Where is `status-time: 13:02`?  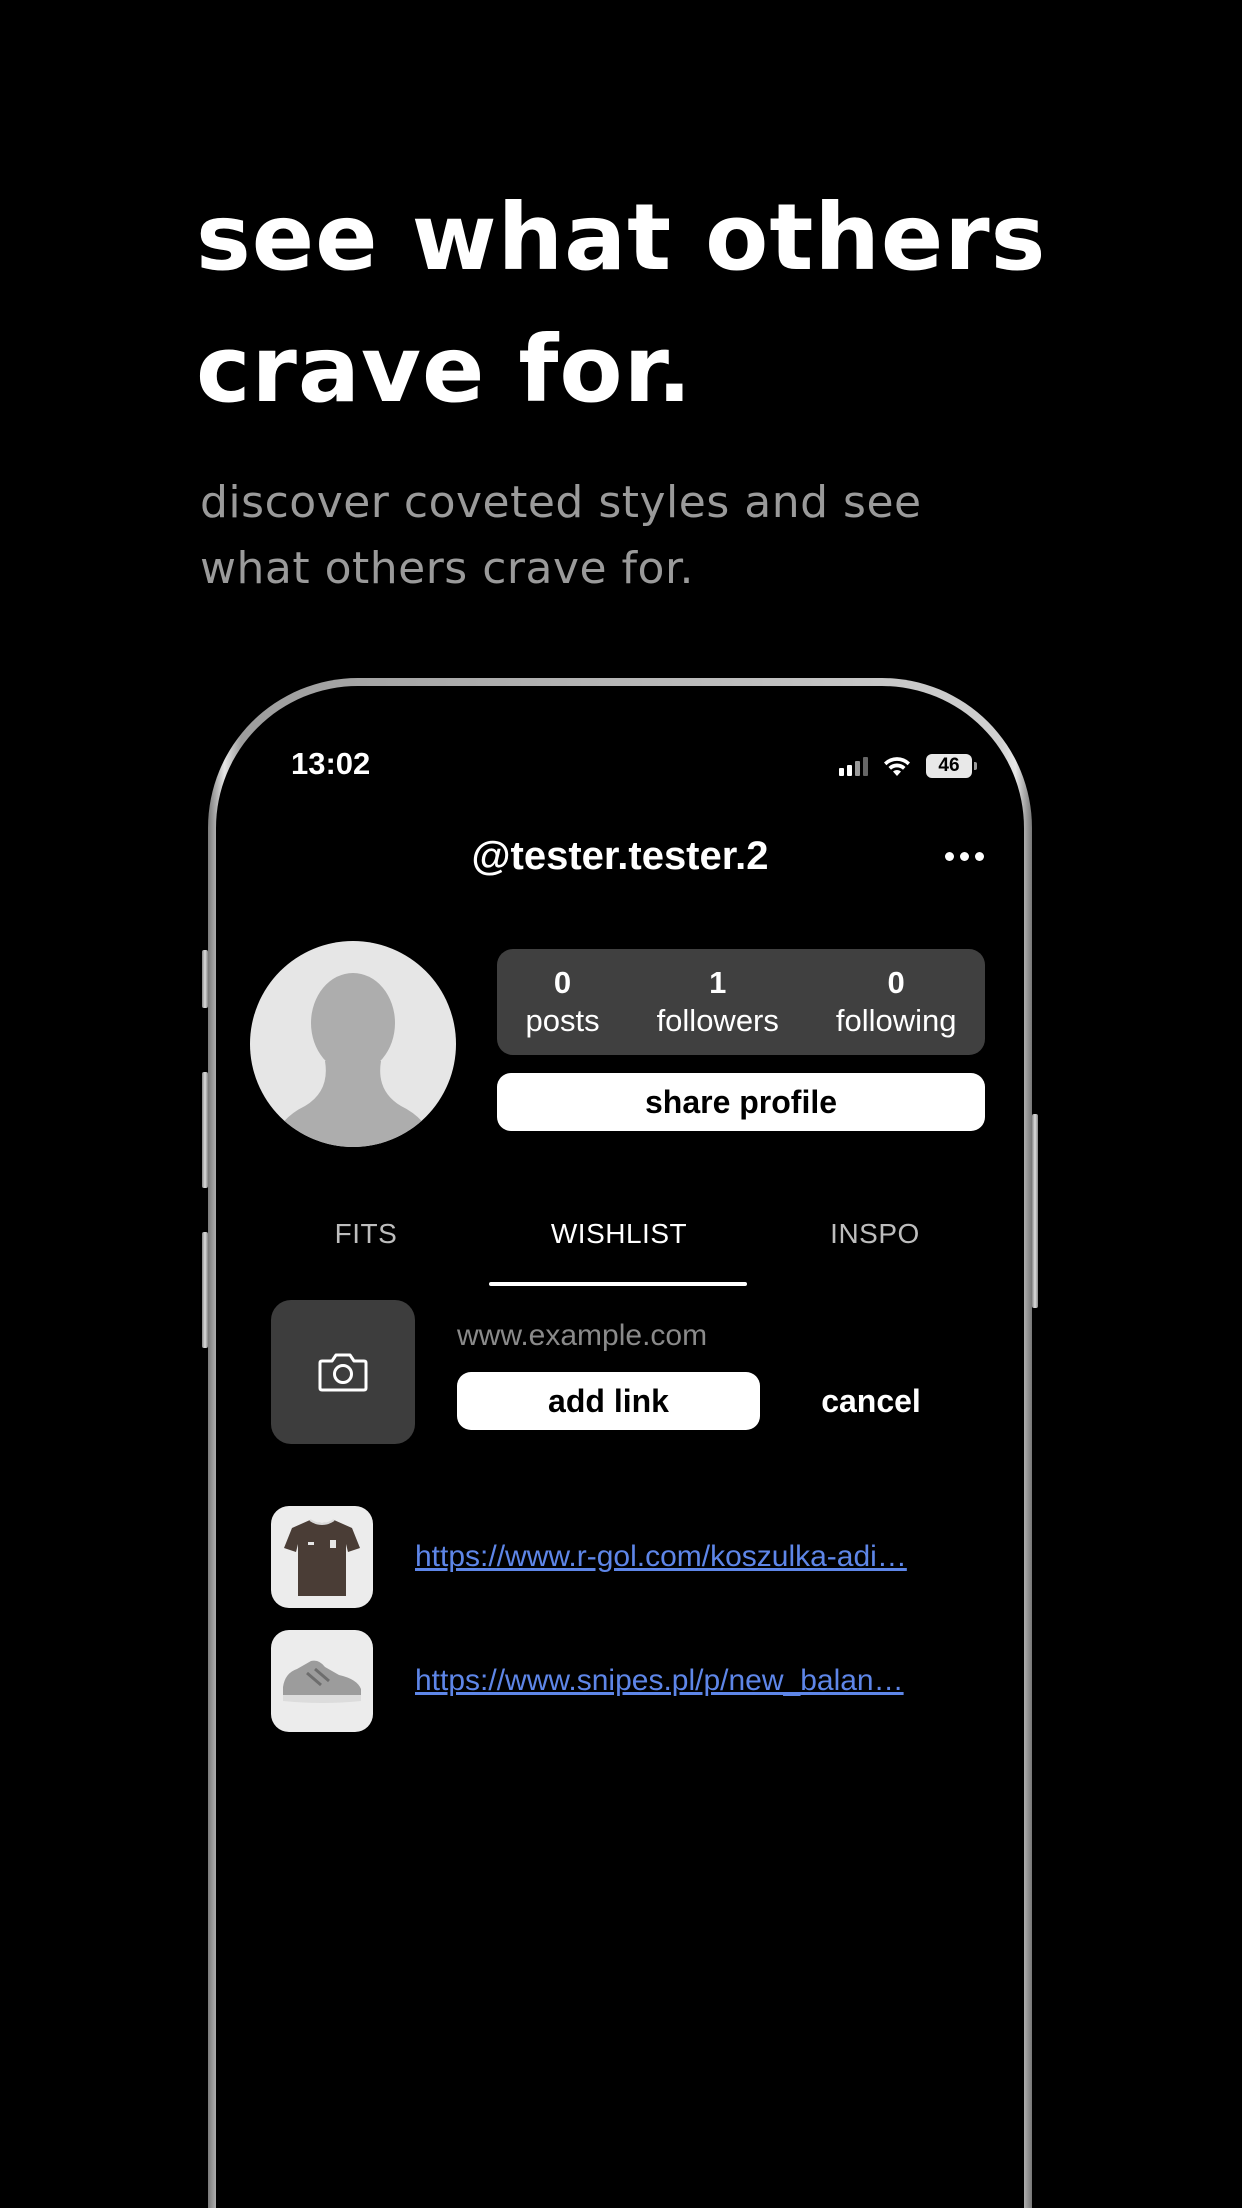
status-time: 13:02 is located at coordinates (331, 763).